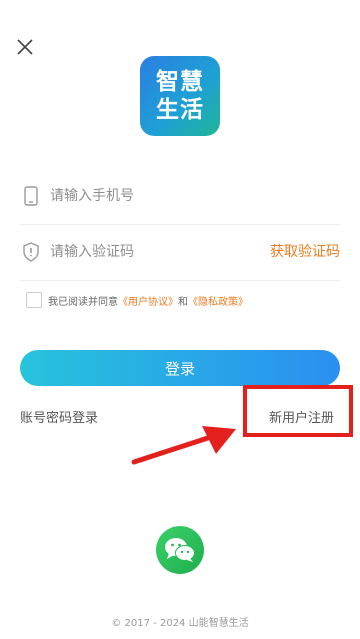 This screenshot has width=360, height=639. What do you see at coordinates (180, 82) in the screenshot?
I see `logo-line-1: 智慧` at bounding box center [180, 82].